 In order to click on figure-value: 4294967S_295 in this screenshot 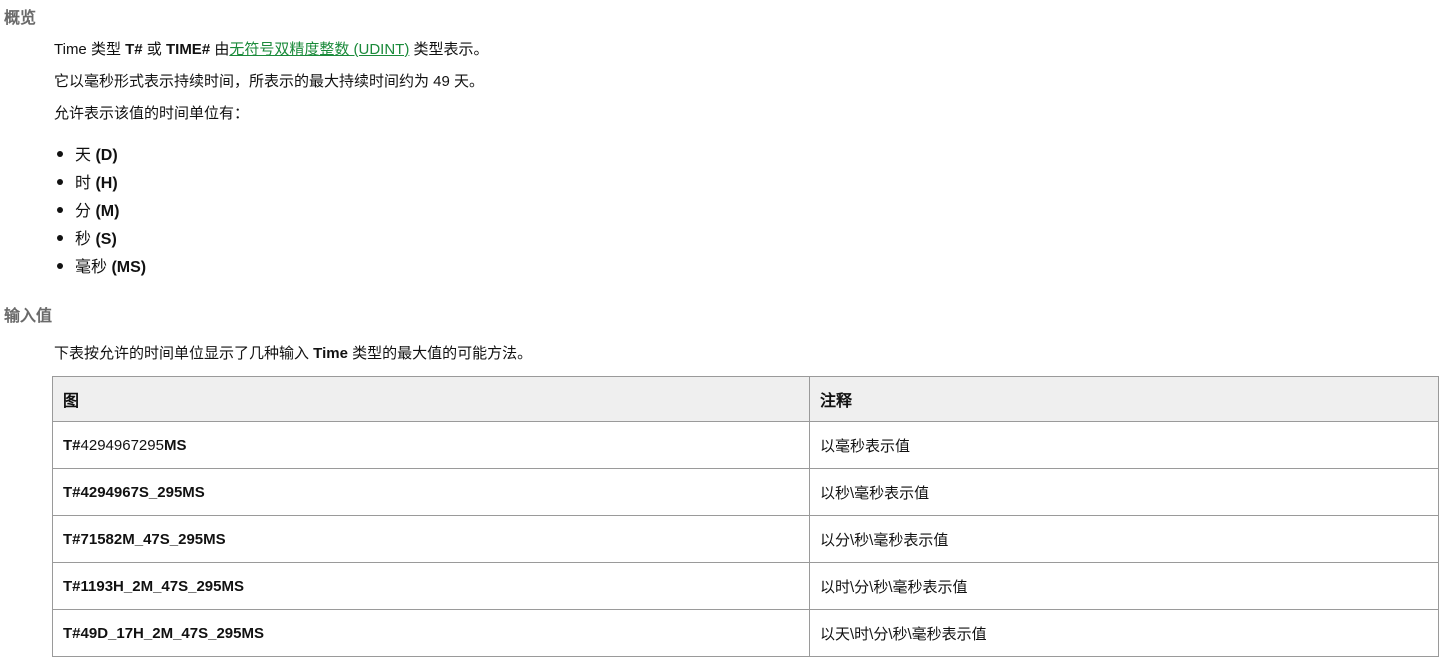, I will do `click(131, 492)`.